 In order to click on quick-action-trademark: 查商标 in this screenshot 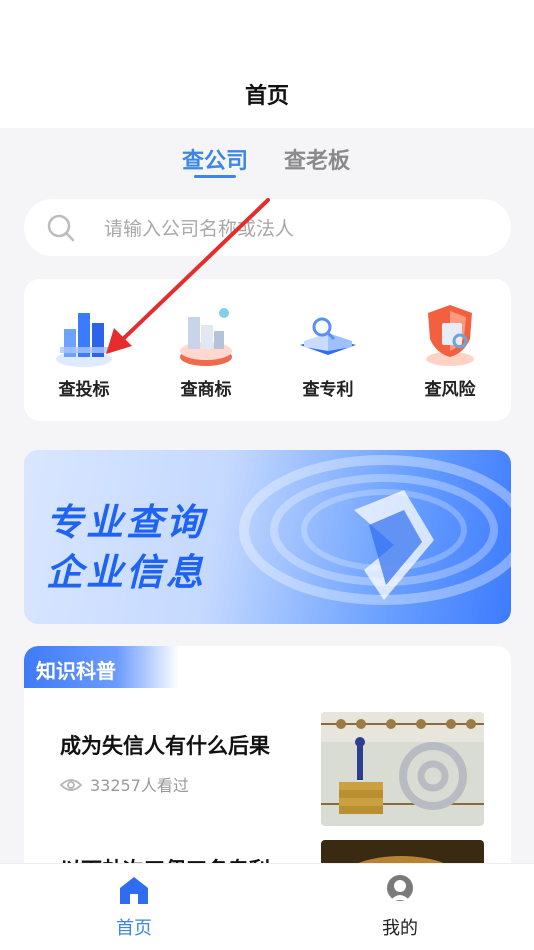, I will do `click(206, 349)`.